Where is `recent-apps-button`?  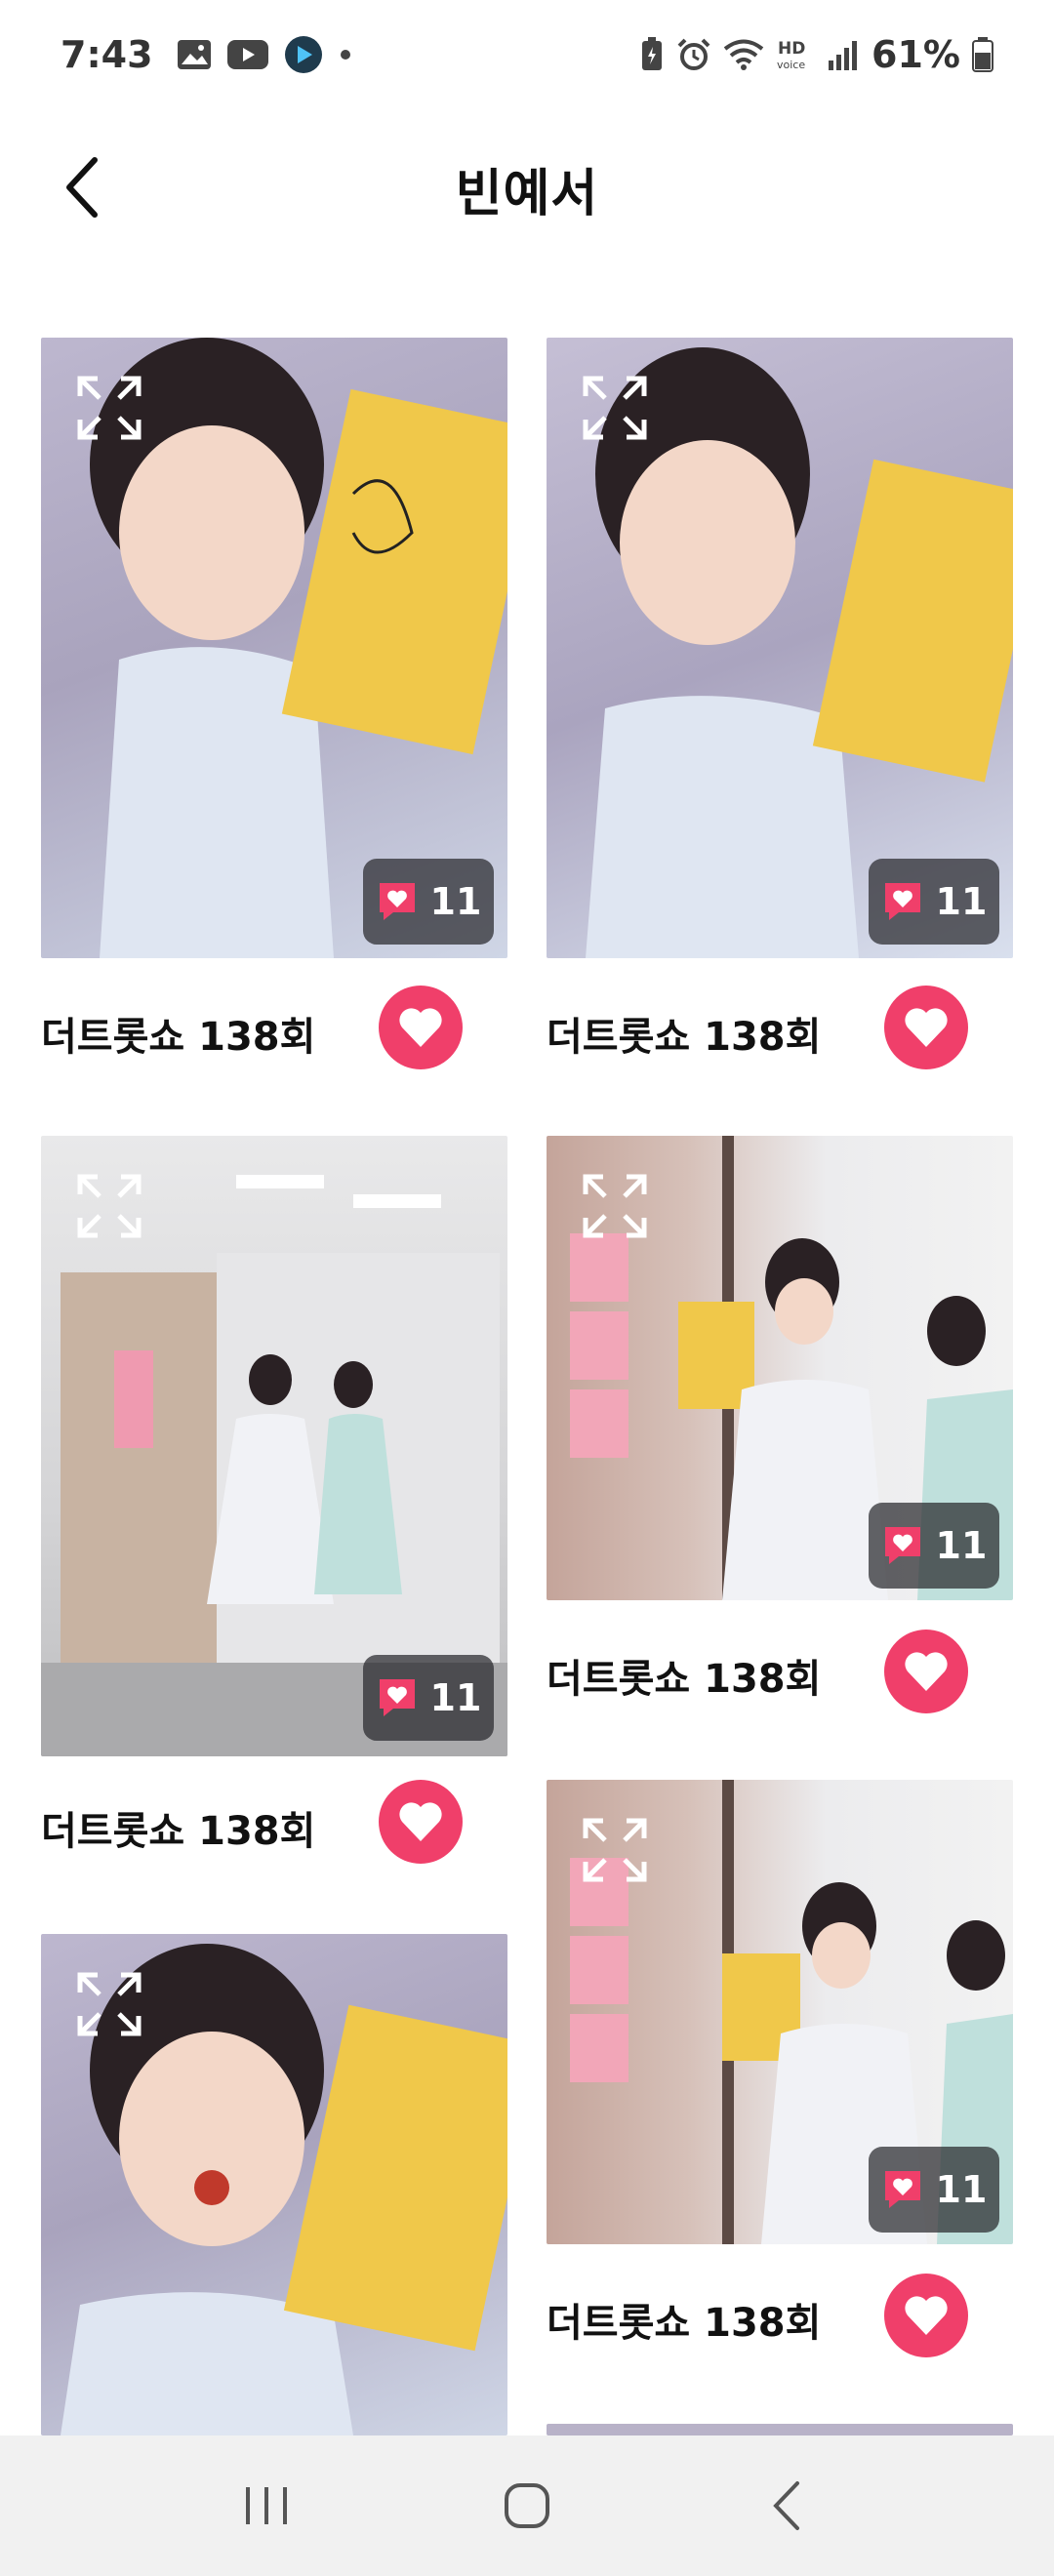
recent-apps-button is located at coordinates (266, 2506).